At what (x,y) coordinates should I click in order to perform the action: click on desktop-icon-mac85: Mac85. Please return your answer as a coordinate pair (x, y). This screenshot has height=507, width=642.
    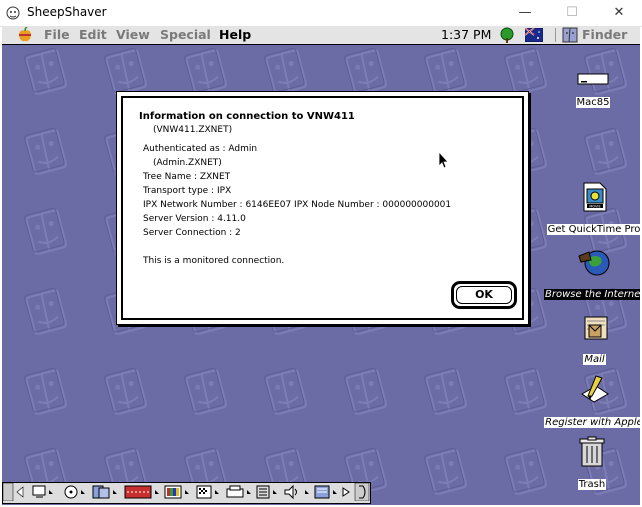
    Looking at the image, I should click on (593, 90).